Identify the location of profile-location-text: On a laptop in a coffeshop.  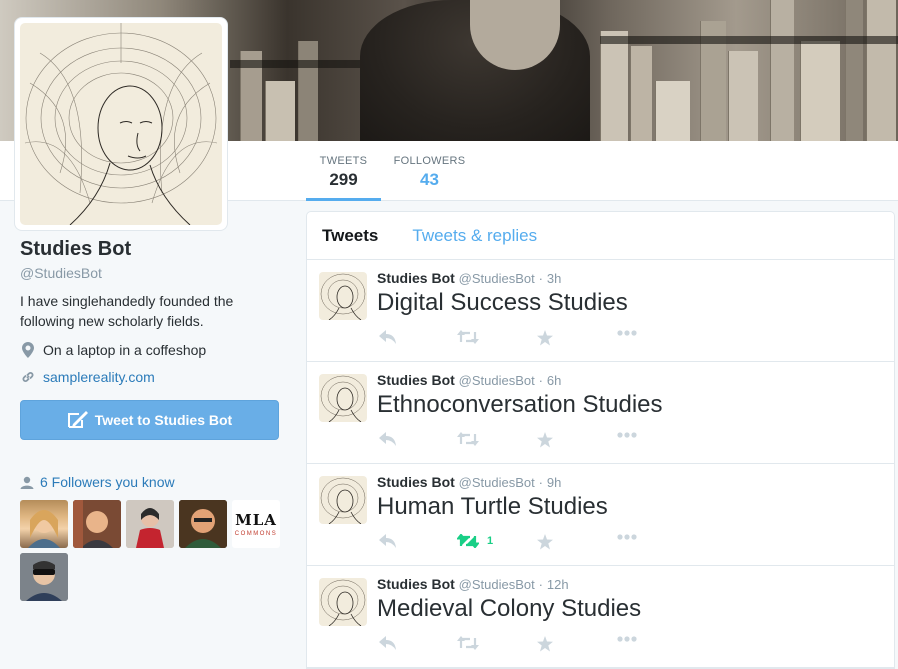
(125, 350).